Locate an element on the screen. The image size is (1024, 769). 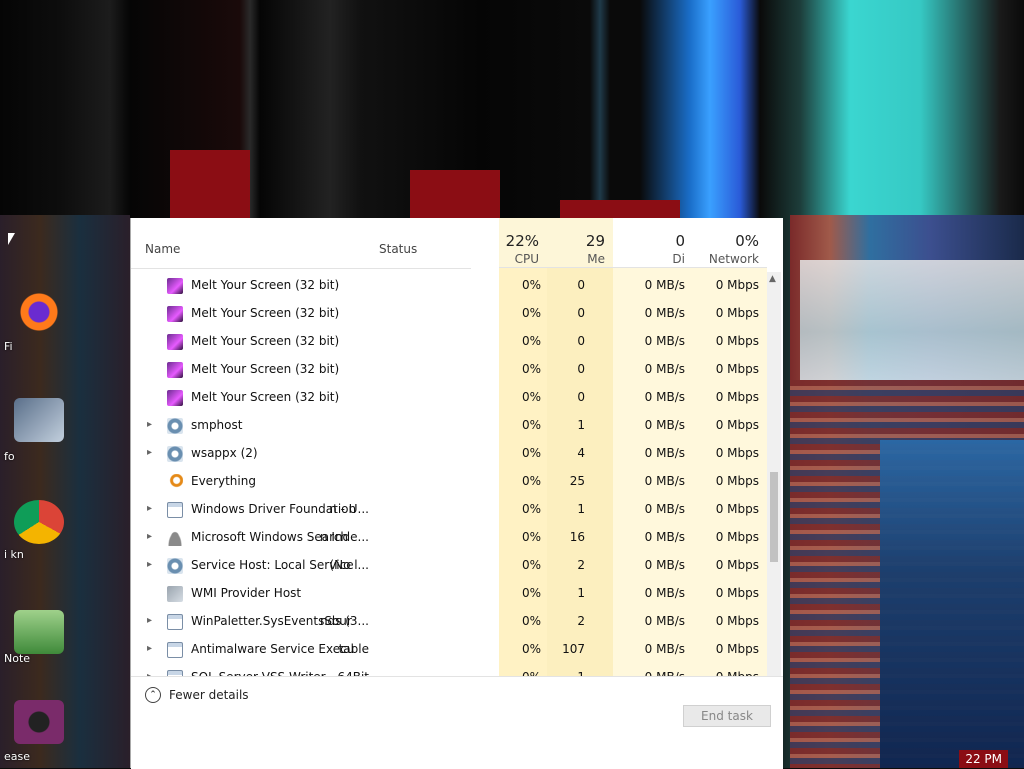
folder-icon is located at coordinates (39, 420).